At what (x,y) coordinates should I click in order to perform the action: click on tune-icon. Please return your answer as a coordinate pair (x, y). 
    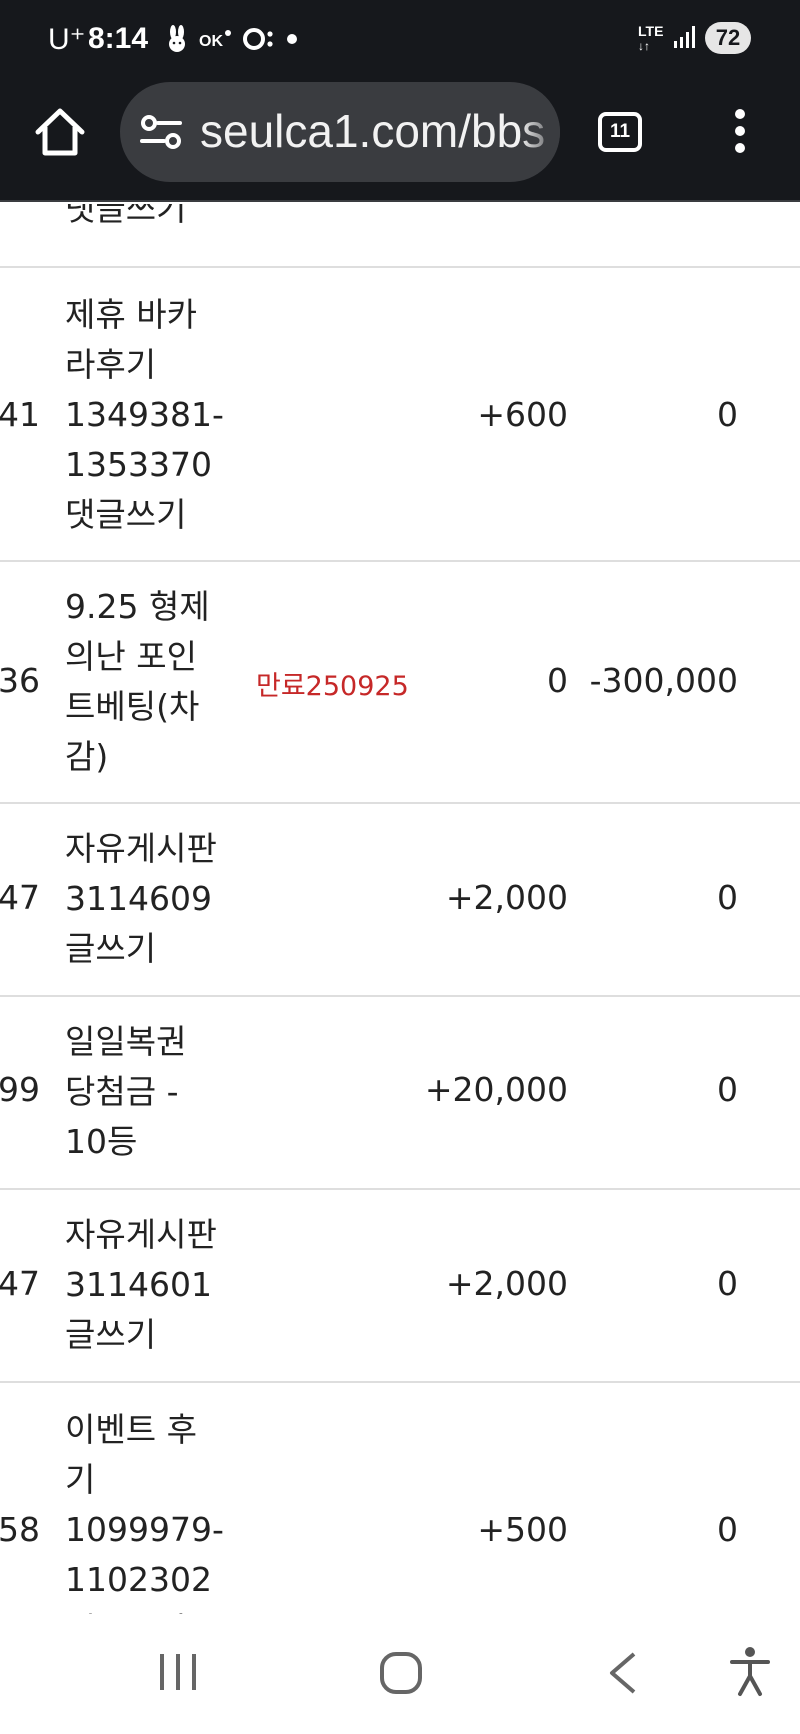
    Looking at the image, I should click on (161, 132).